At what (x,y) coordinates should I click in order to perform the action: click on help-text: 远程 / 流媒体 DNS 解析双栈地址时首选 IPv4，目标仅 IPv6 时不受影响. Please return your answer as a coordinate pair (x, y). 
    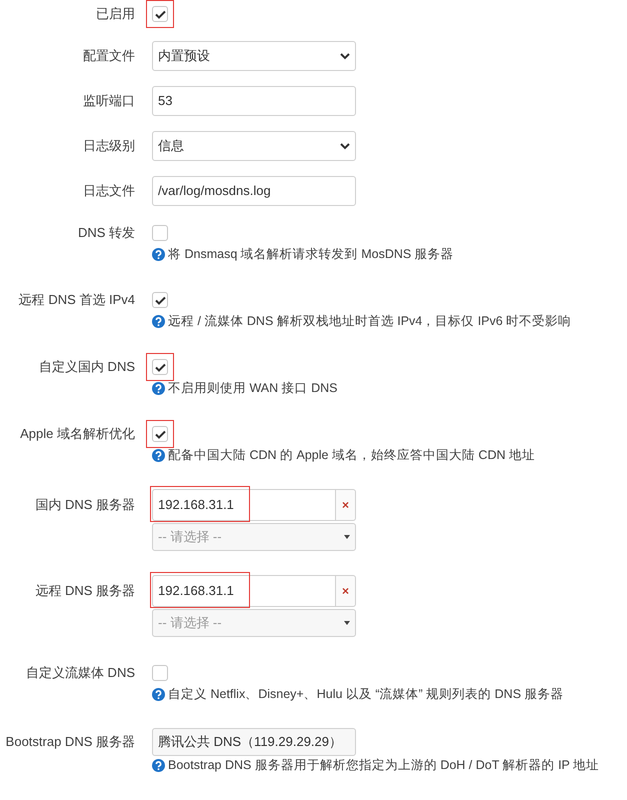
    Looking at the image, I should click on (370, 321).